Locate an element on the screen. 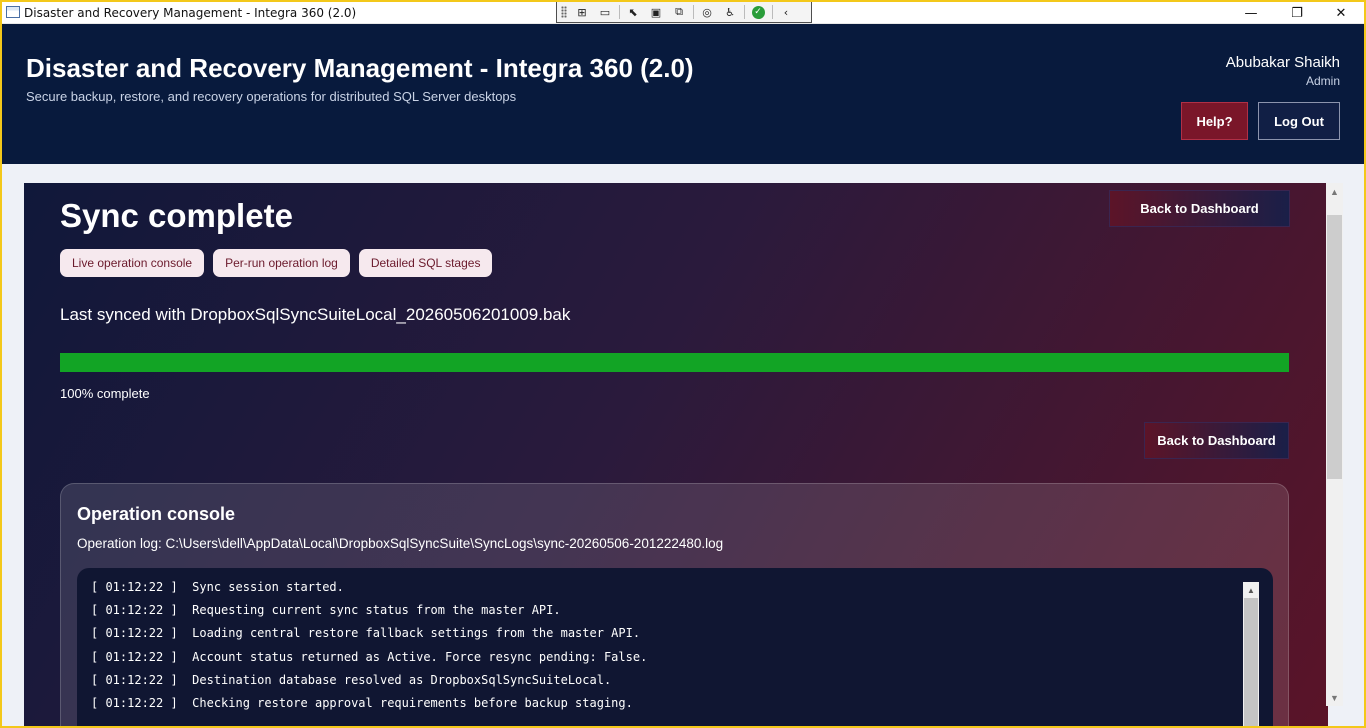 The image size is (1366, 728). chip-detailed-sql-stages: Detailed SQL stages is located at coordinates (425, 263).